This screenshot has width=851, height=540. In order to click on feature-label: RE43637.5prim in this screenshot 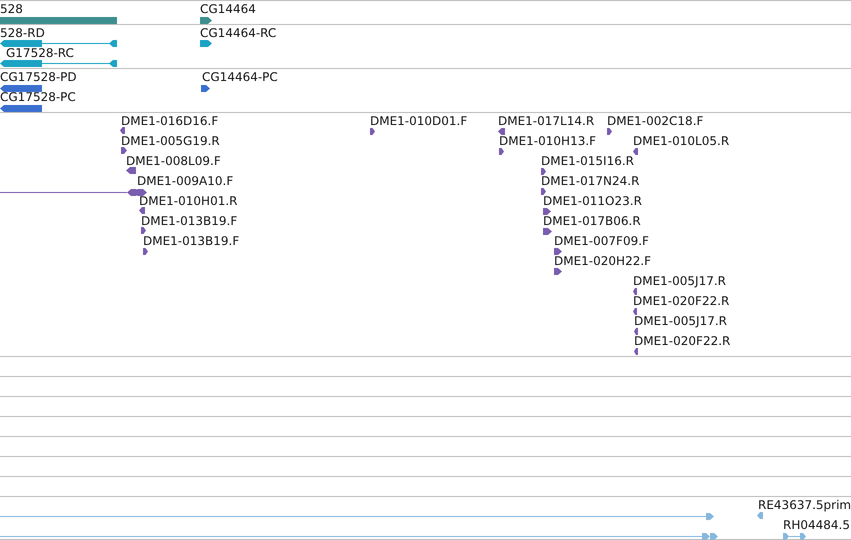, I will do `click(804, 505)`.